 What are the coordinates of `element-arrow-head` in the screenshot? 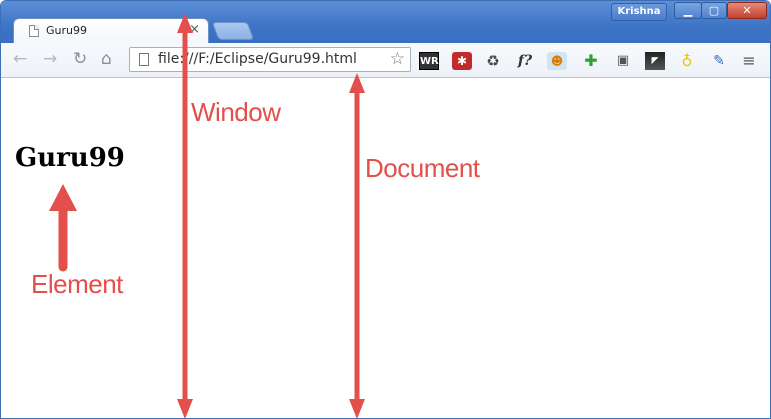 It's located at (63, 197).